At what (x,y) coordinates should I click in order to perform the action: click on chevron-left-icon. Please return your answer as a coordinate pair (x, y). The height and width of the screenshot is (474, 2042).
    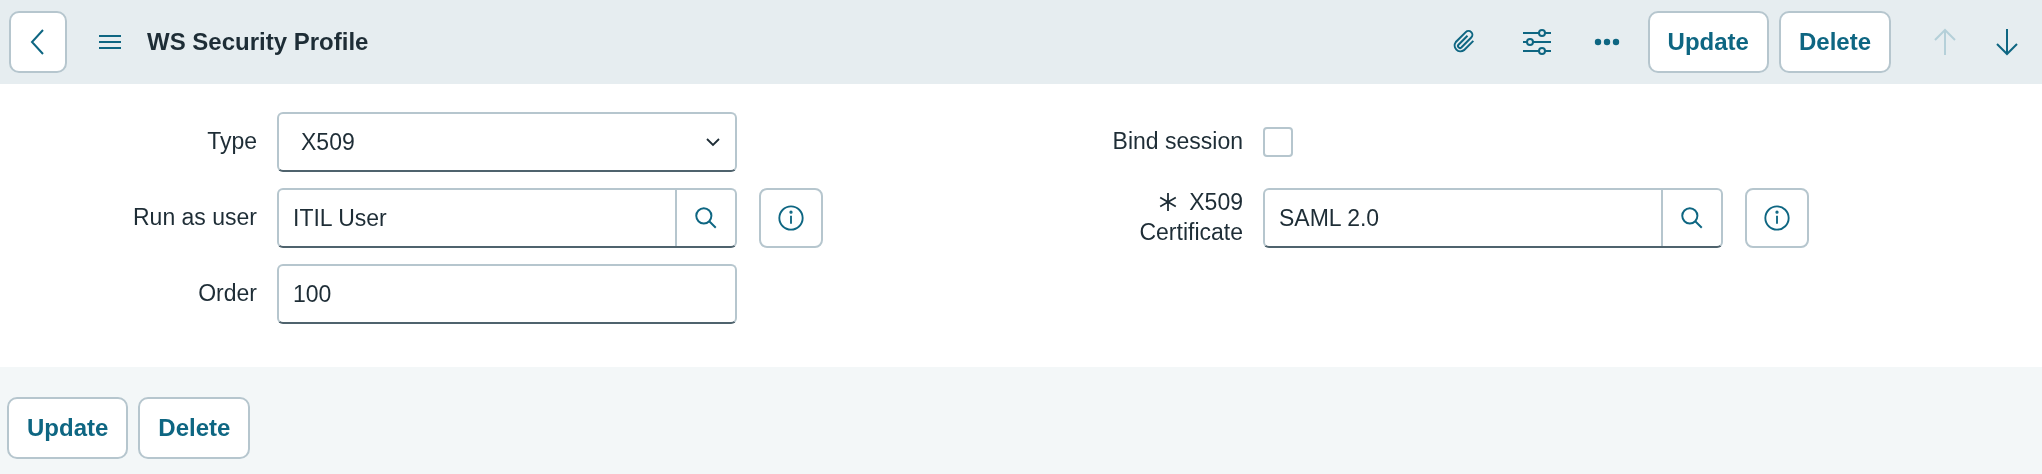
    Looking at the image, I should click on (38, 42).